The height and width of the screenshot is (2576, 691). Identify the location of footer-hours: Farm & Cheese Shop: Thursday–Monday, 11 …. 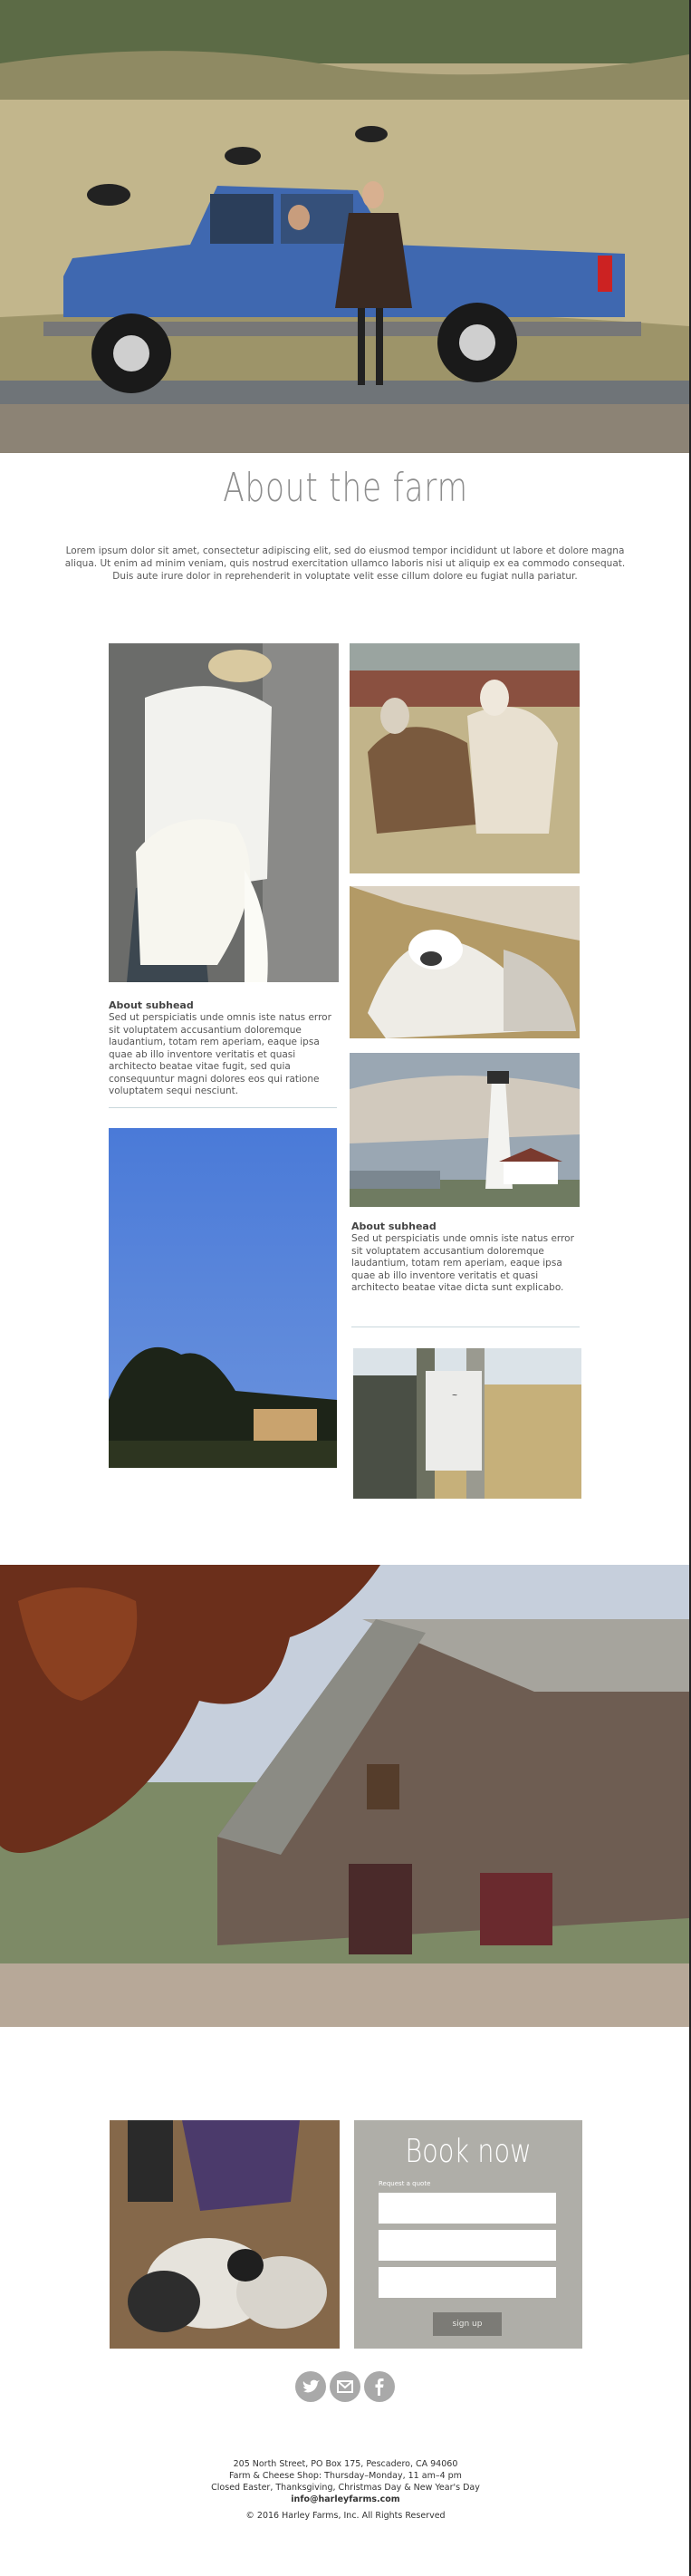
(346, 2476).